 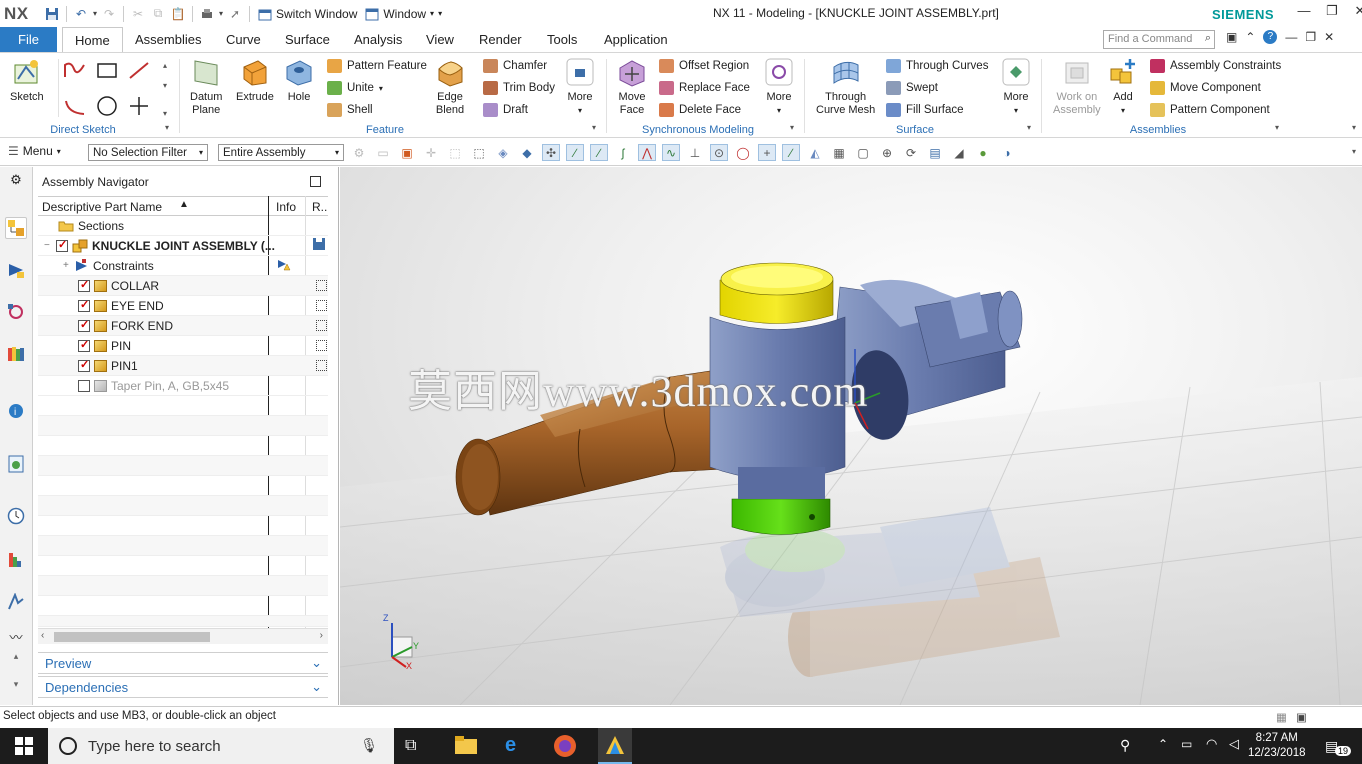 I want to click on gear-icon: ⚙, so click(x=16, y=180).